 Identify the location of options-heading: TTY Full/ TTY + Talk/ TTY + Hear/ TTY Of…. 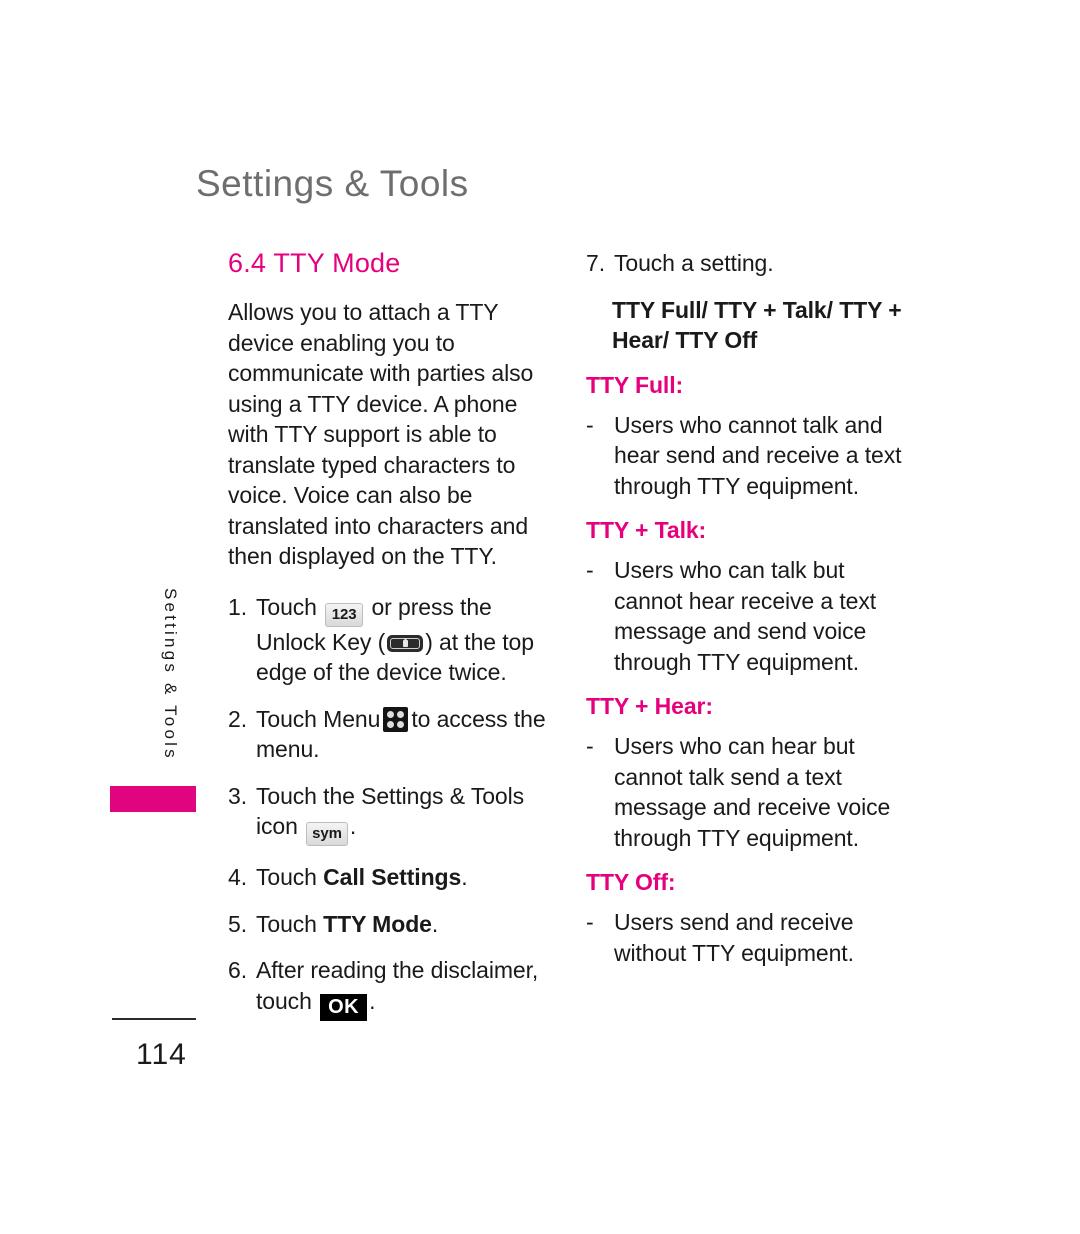
(757, 325).